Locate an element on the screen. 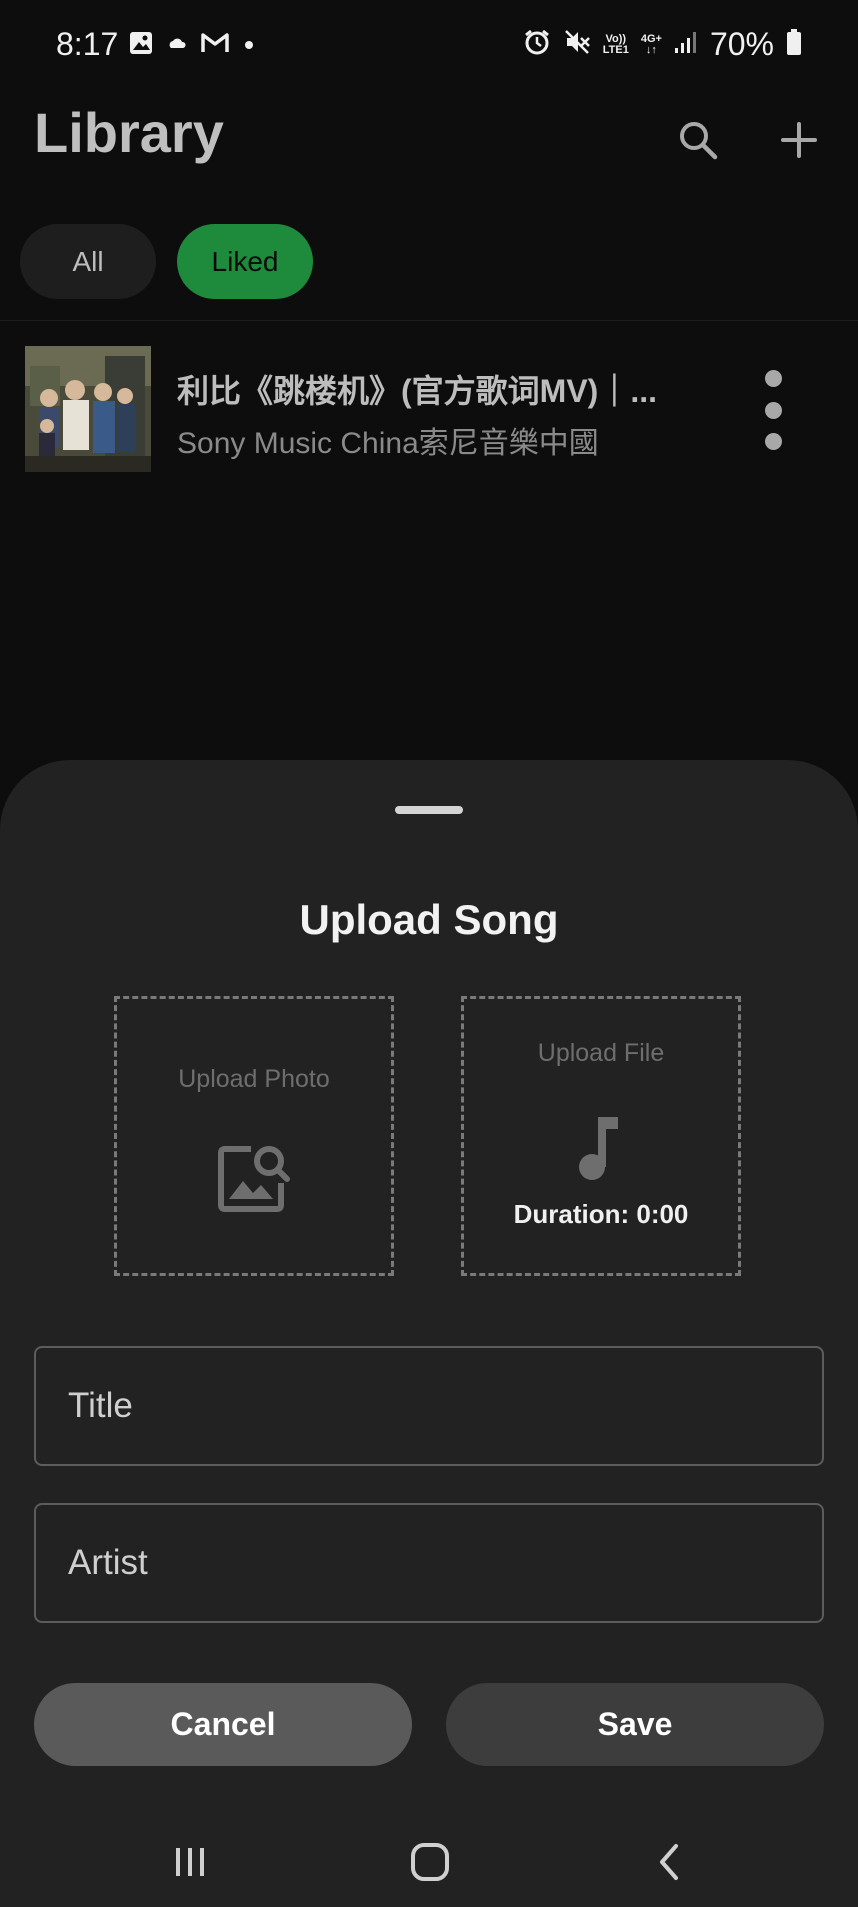  search-icon is located at coordinates (699, 141).